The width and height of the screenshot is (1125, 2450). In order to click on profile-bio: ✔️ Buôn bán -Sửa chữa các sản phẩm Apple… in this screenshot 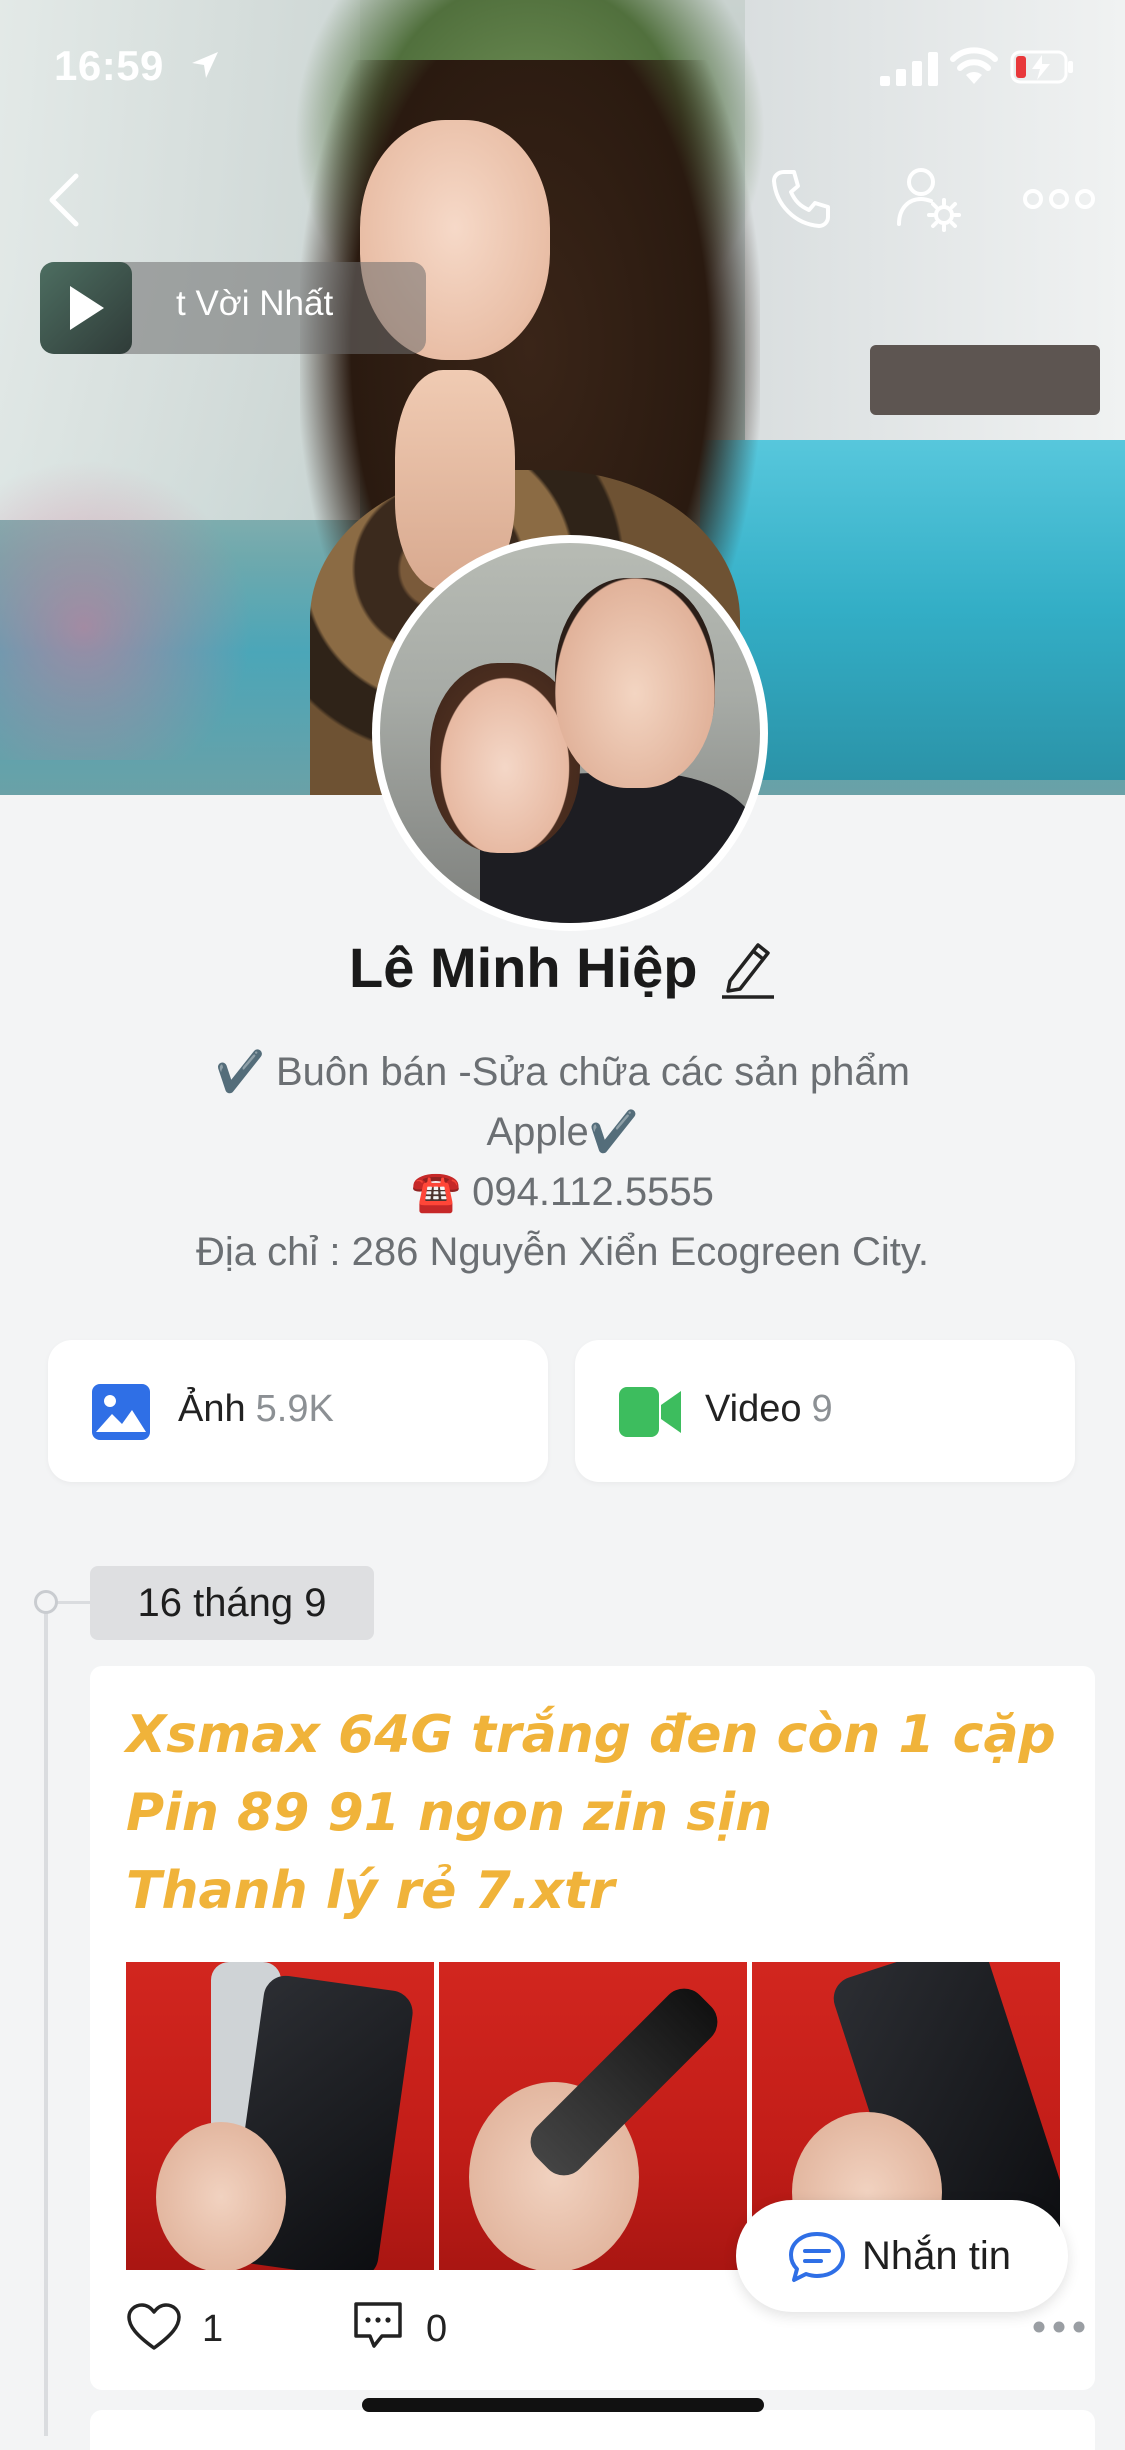, I will do `click(562, 1162)`.